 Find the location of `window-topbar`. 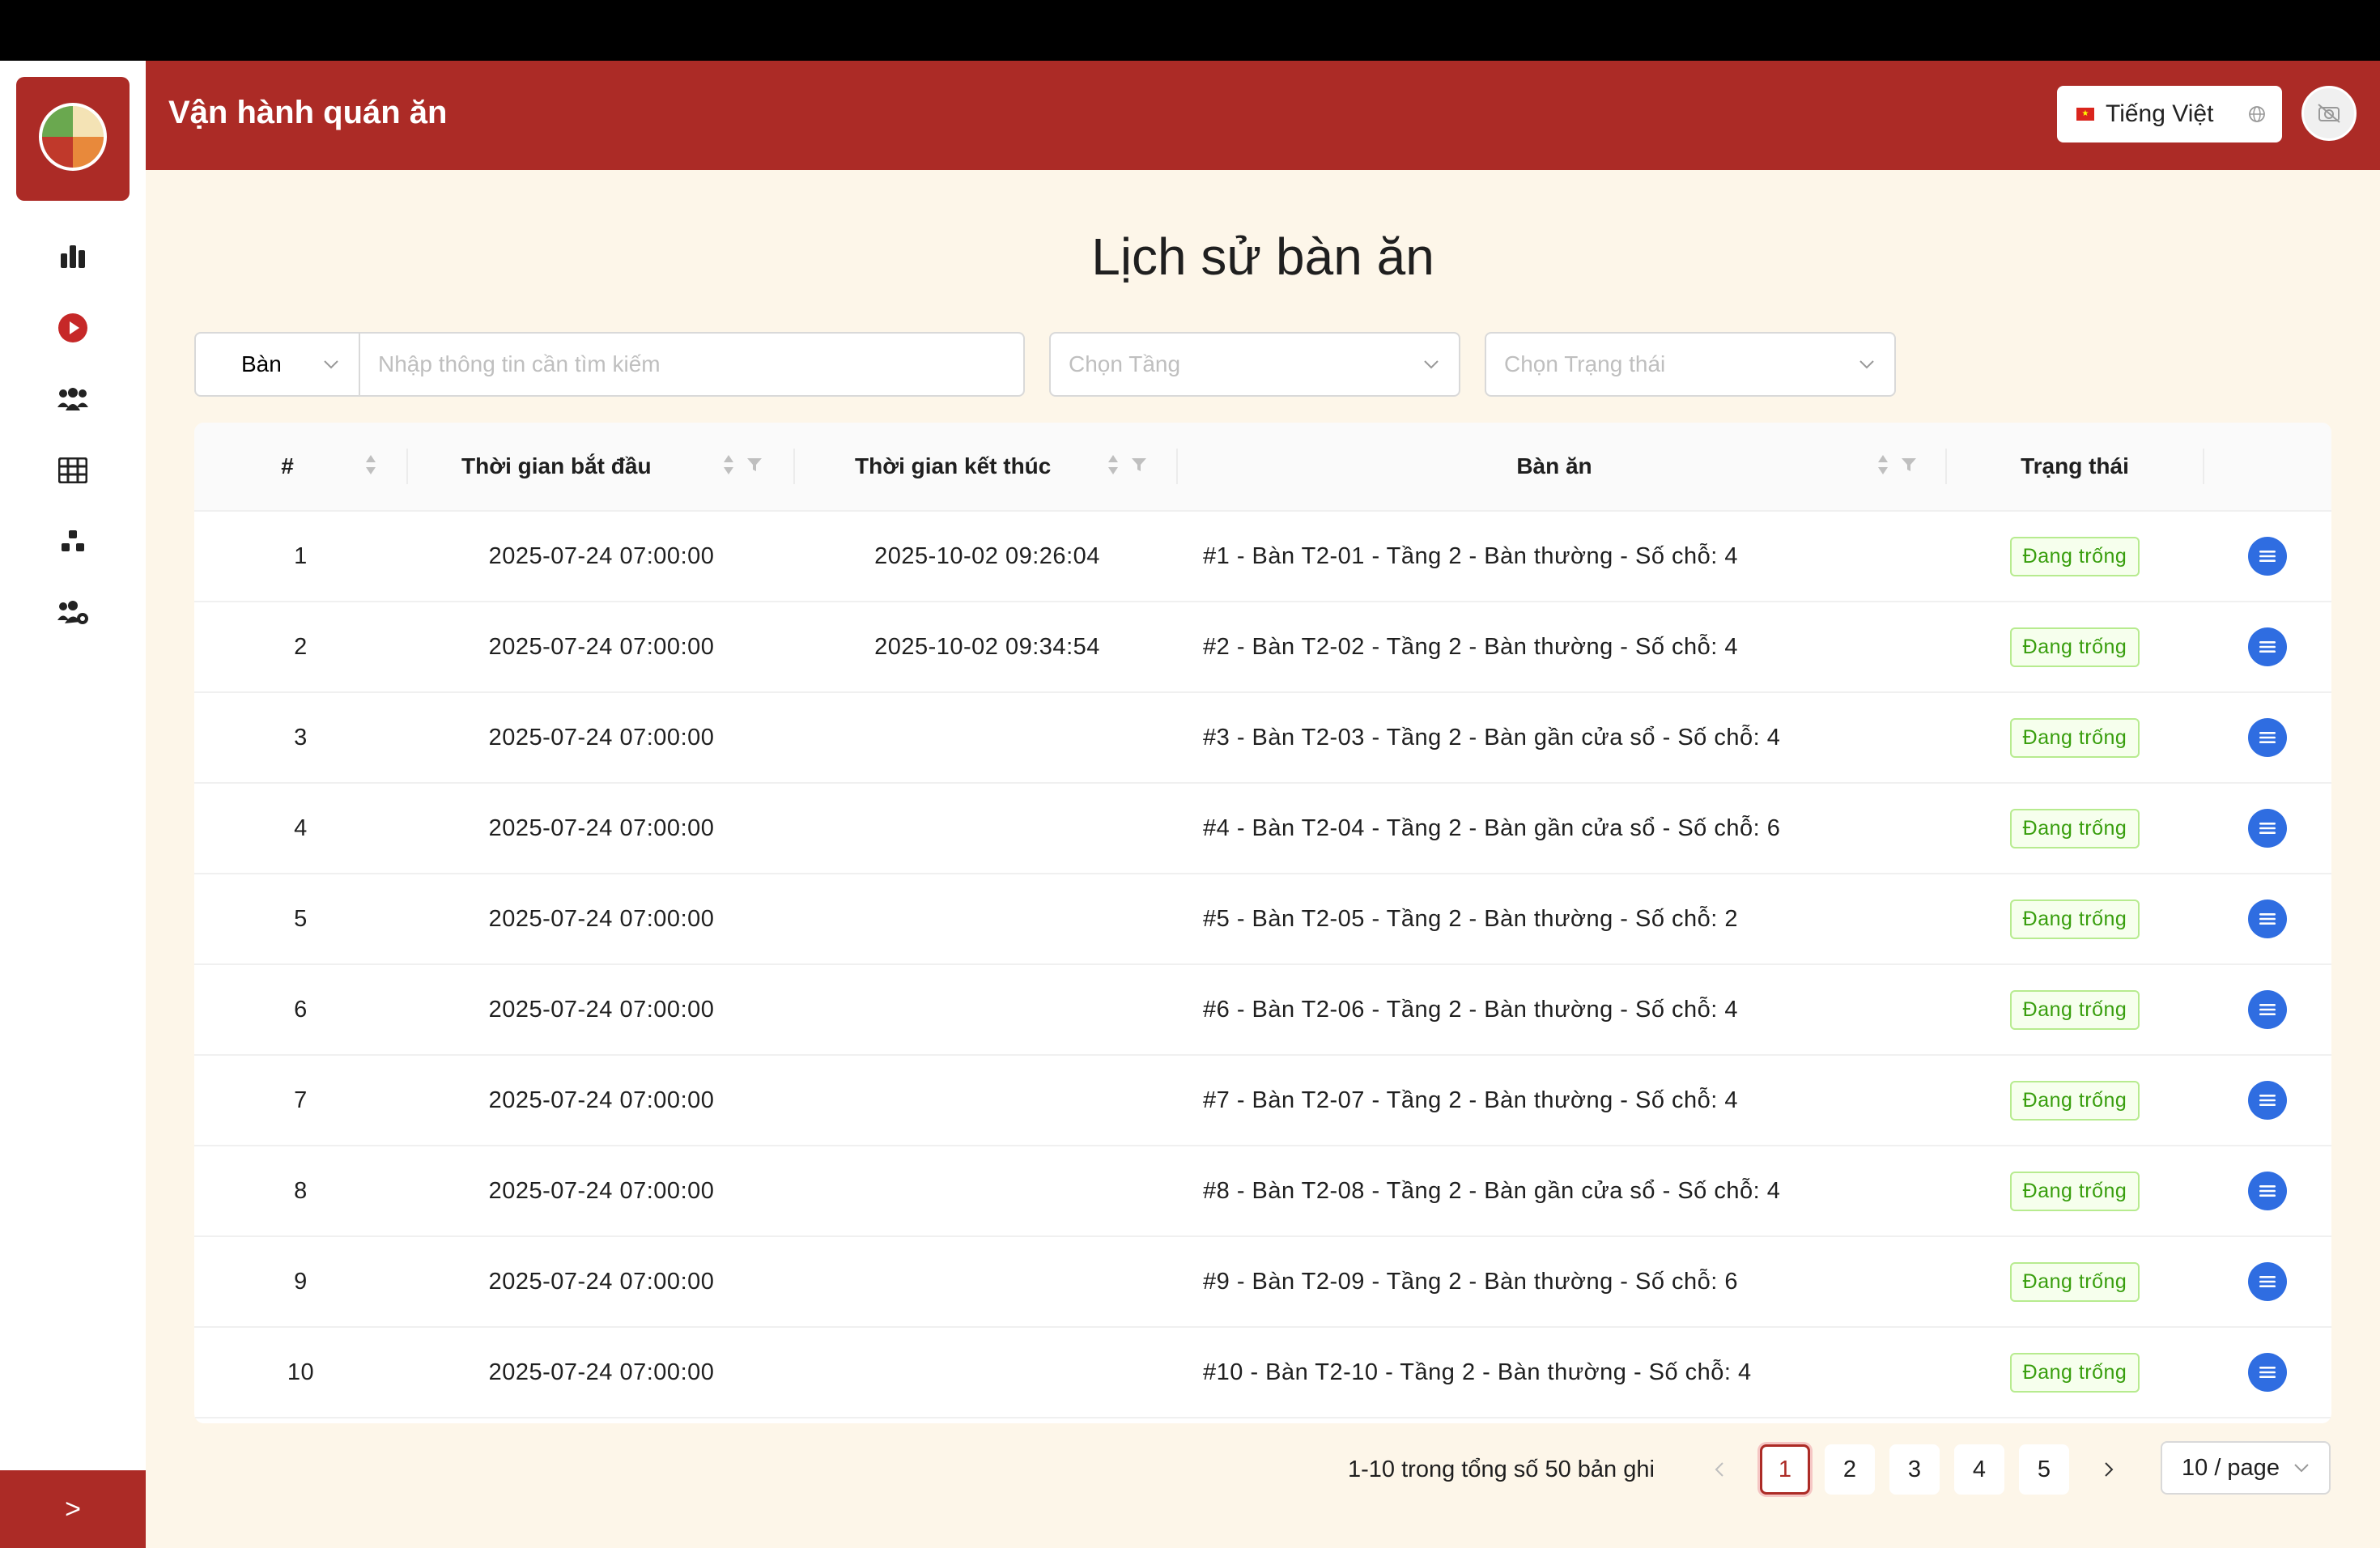

window-topbar is located at coordinates (1190, 31).